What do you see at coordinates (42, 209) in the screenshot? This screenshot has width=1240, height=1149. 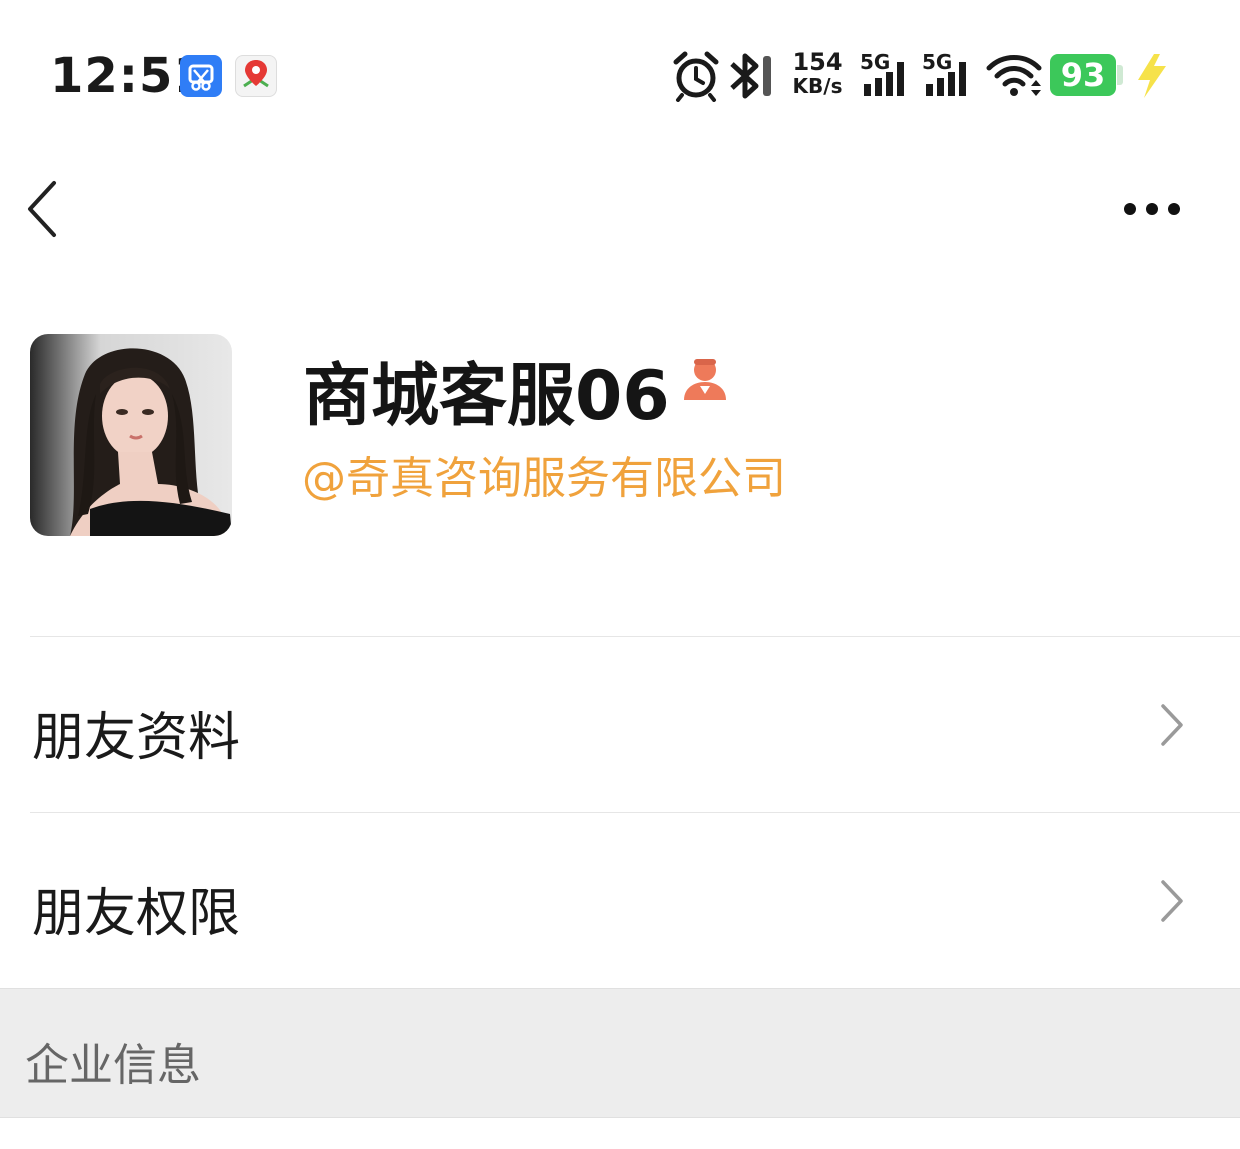 I see `chevron-left-icon` at bounding box center [42, 209].